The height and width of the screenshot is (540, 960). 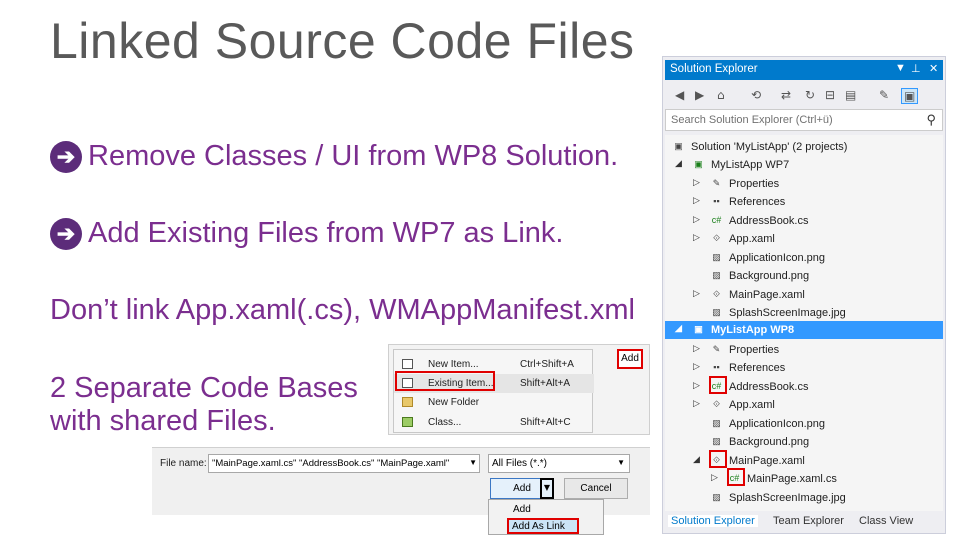 I want to click on sync-icon: ⇄, so click(x=786, y=95).